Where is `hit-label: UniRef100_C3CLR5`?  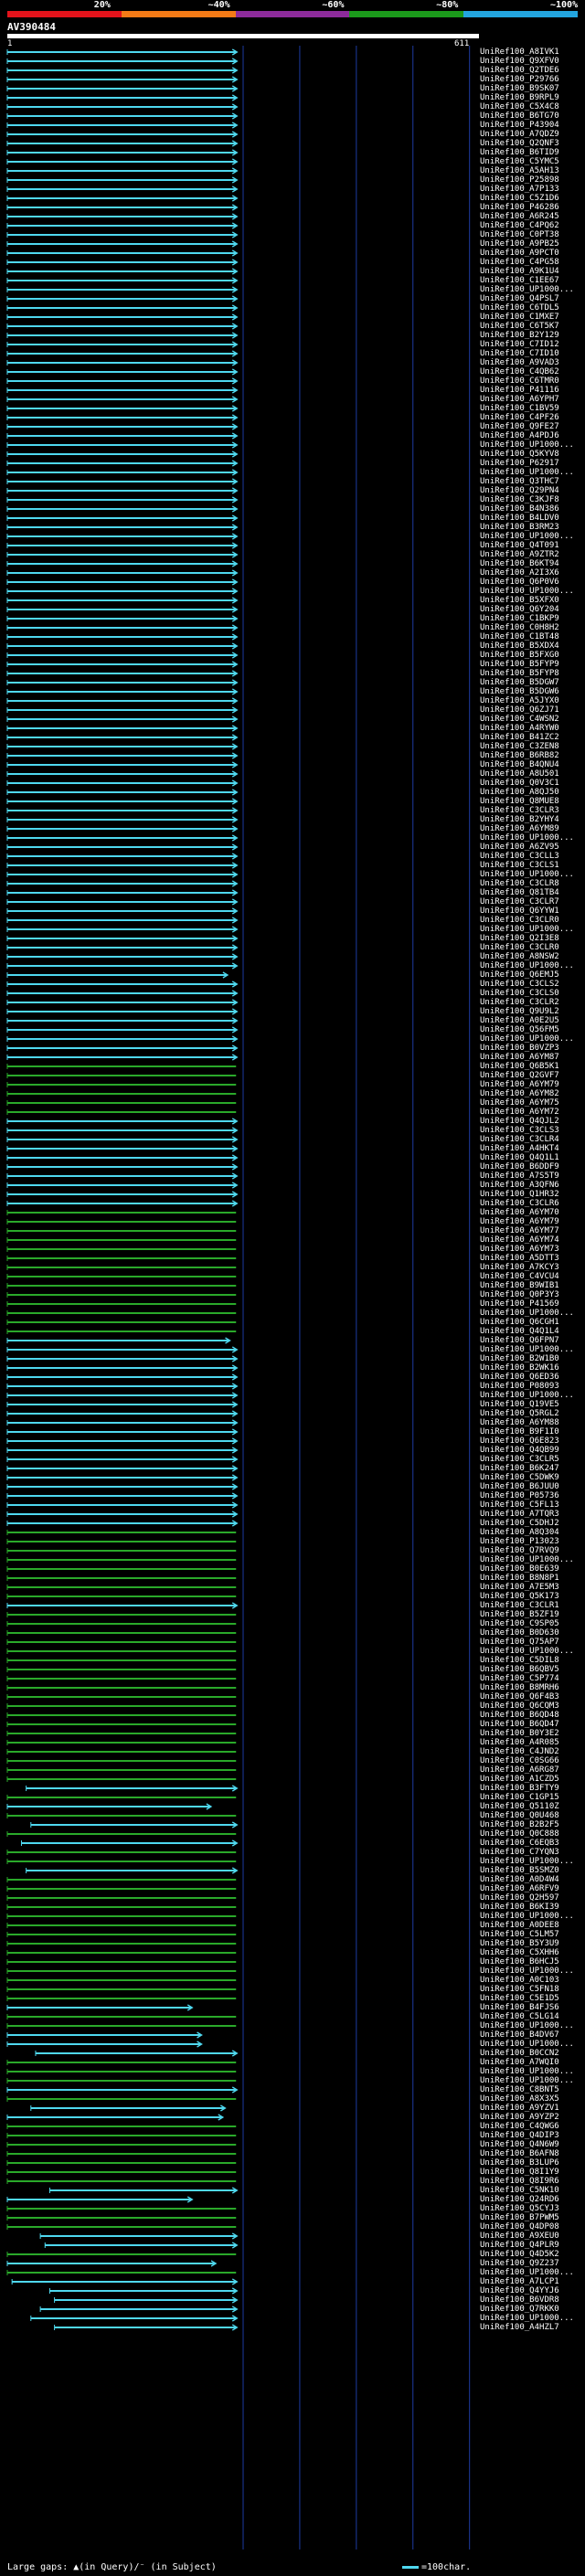 hit-label: UniRef100_C3CLR5 is located at coordinates (519, 1460).